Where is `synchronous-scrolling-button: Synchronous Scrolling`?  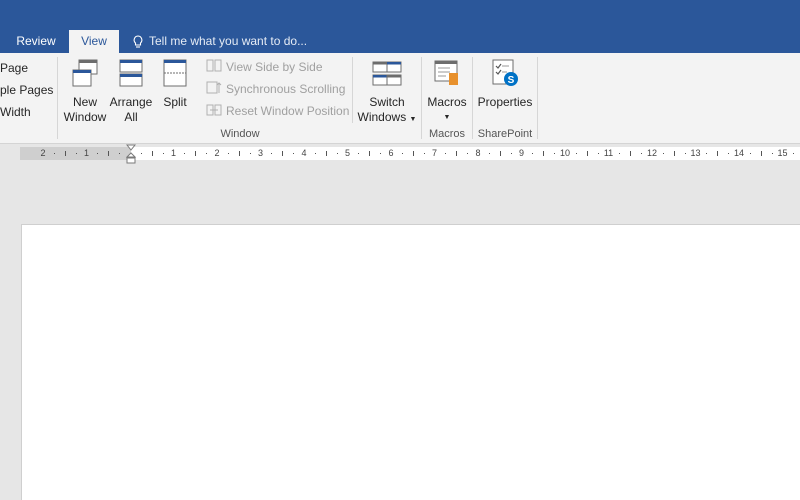
synchronous-scrolling-button: Synchronous Scrolling is located at coordinates (275, 89).